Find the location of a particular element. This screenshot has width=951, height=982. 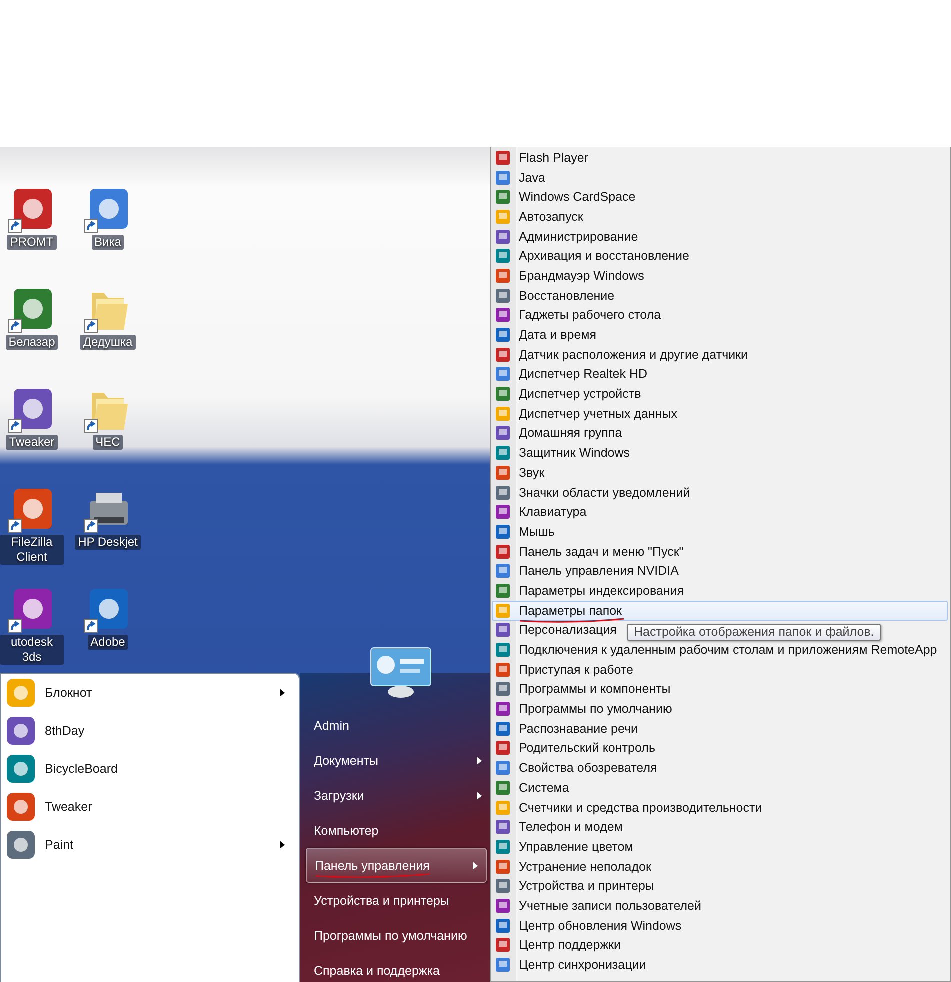

desktop-icon-label: utodesk 3ds is located at coordinates (32, 650).